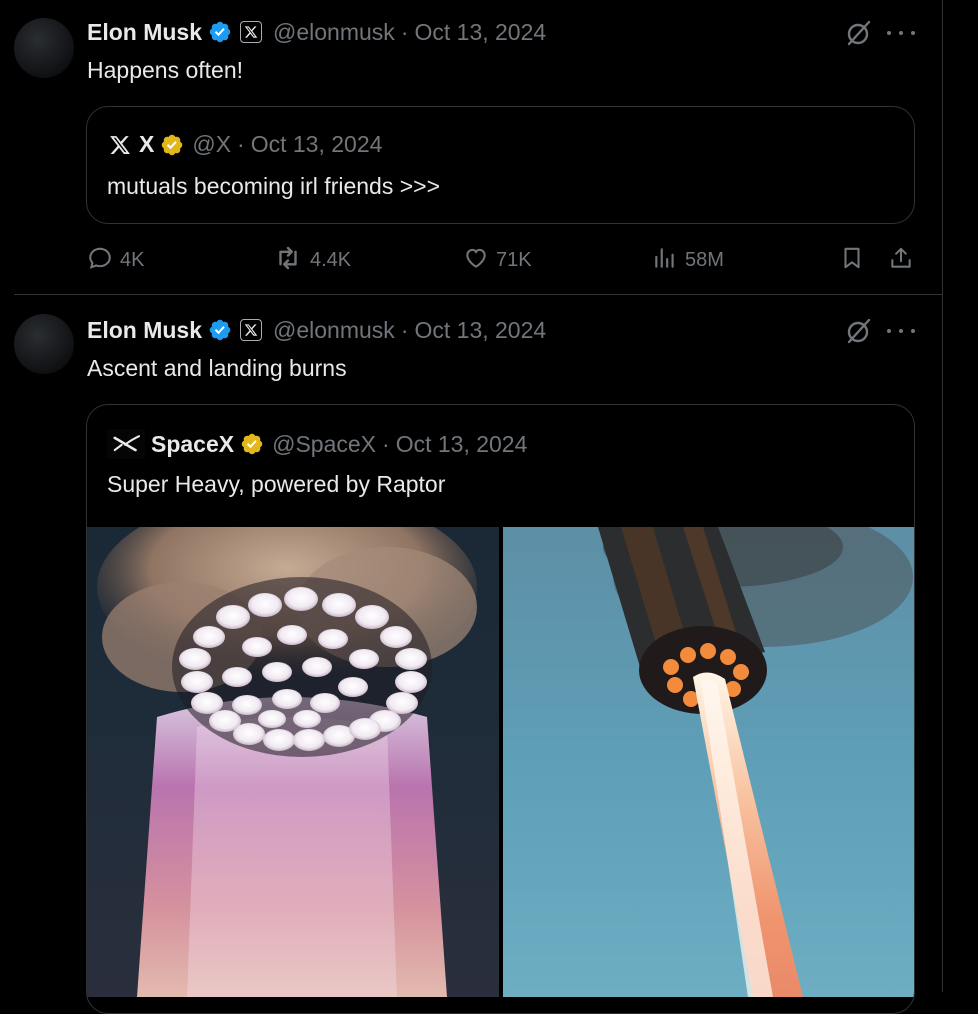 This screenshot has height=1014, width=978. I want to click on quote-text: Super Heavy, powered by Raptor, so click(276, 484).